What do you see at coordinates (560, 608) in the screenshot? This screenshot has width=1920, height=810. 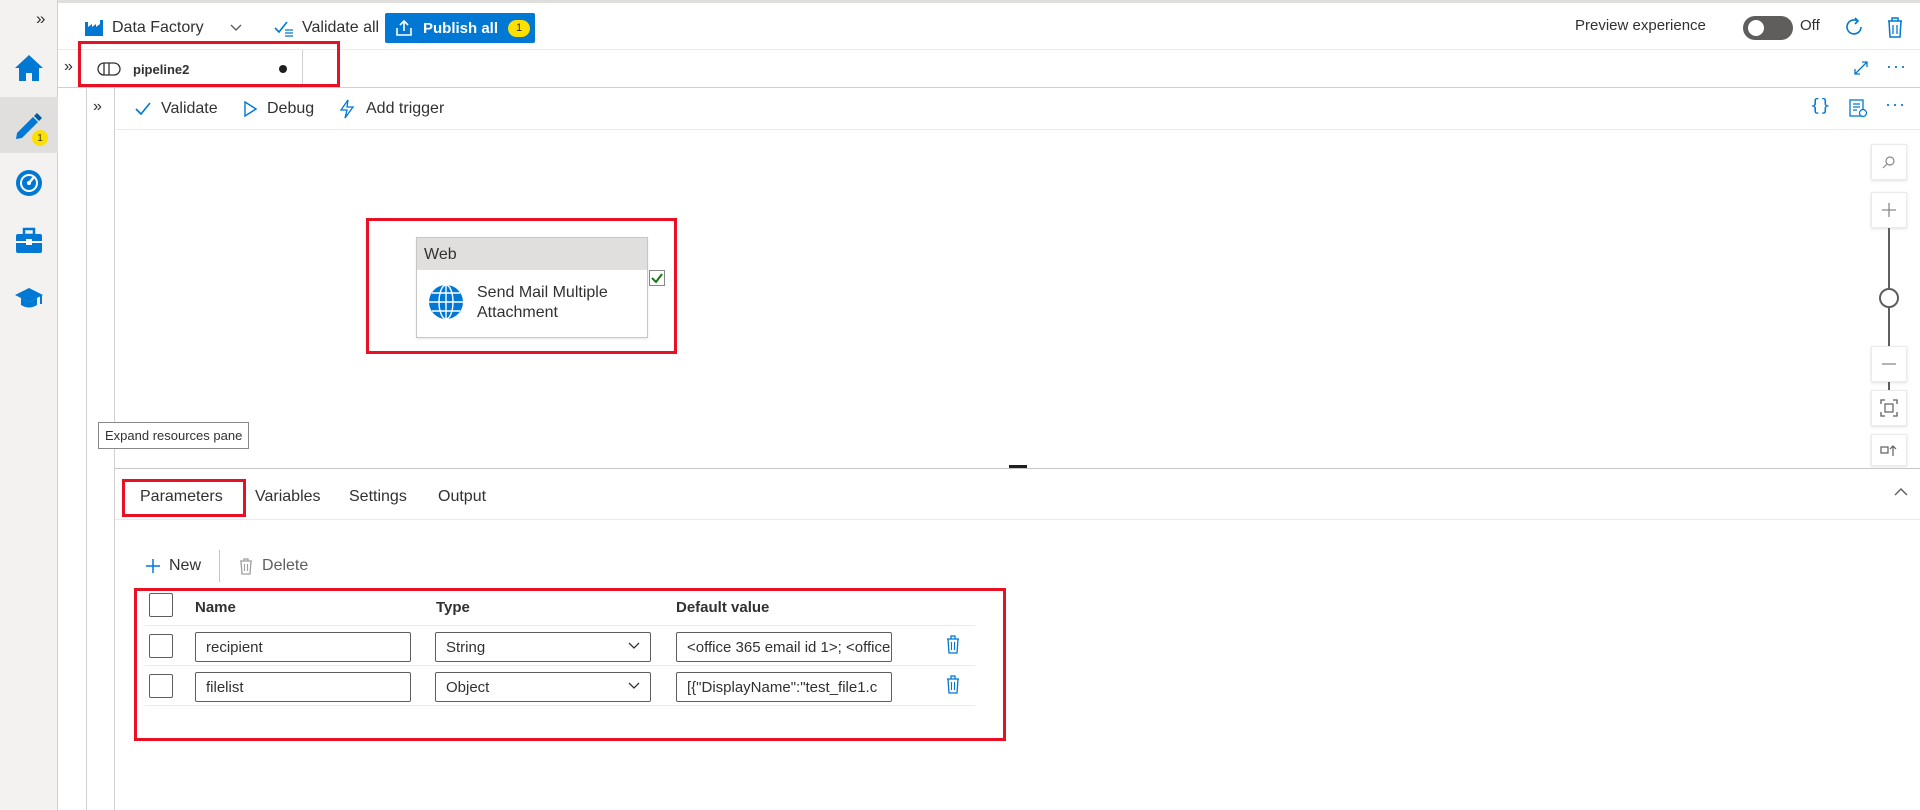 I see `table-header: Name Type Default value` at bounding box center [560, 608].